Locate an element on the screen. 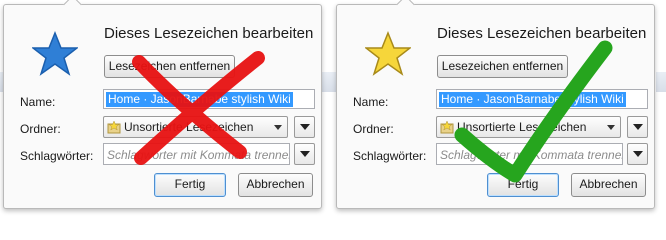 The height and width of the screenshot is (240, 666). yellow-star-icon is located at coordinates (388, 53).